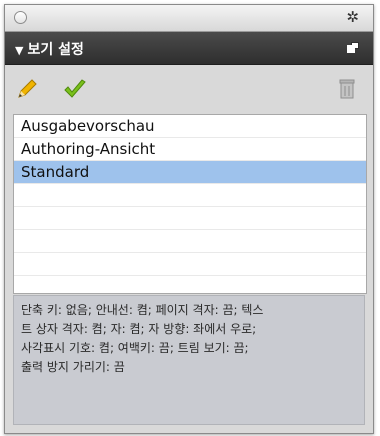  Describe the element at coordinates (142, 310) in the screenshot. I see `description-line: 단축 키: 없음; 안내선: 켬; 페이지 격자: 끔; 텍스` at that location.